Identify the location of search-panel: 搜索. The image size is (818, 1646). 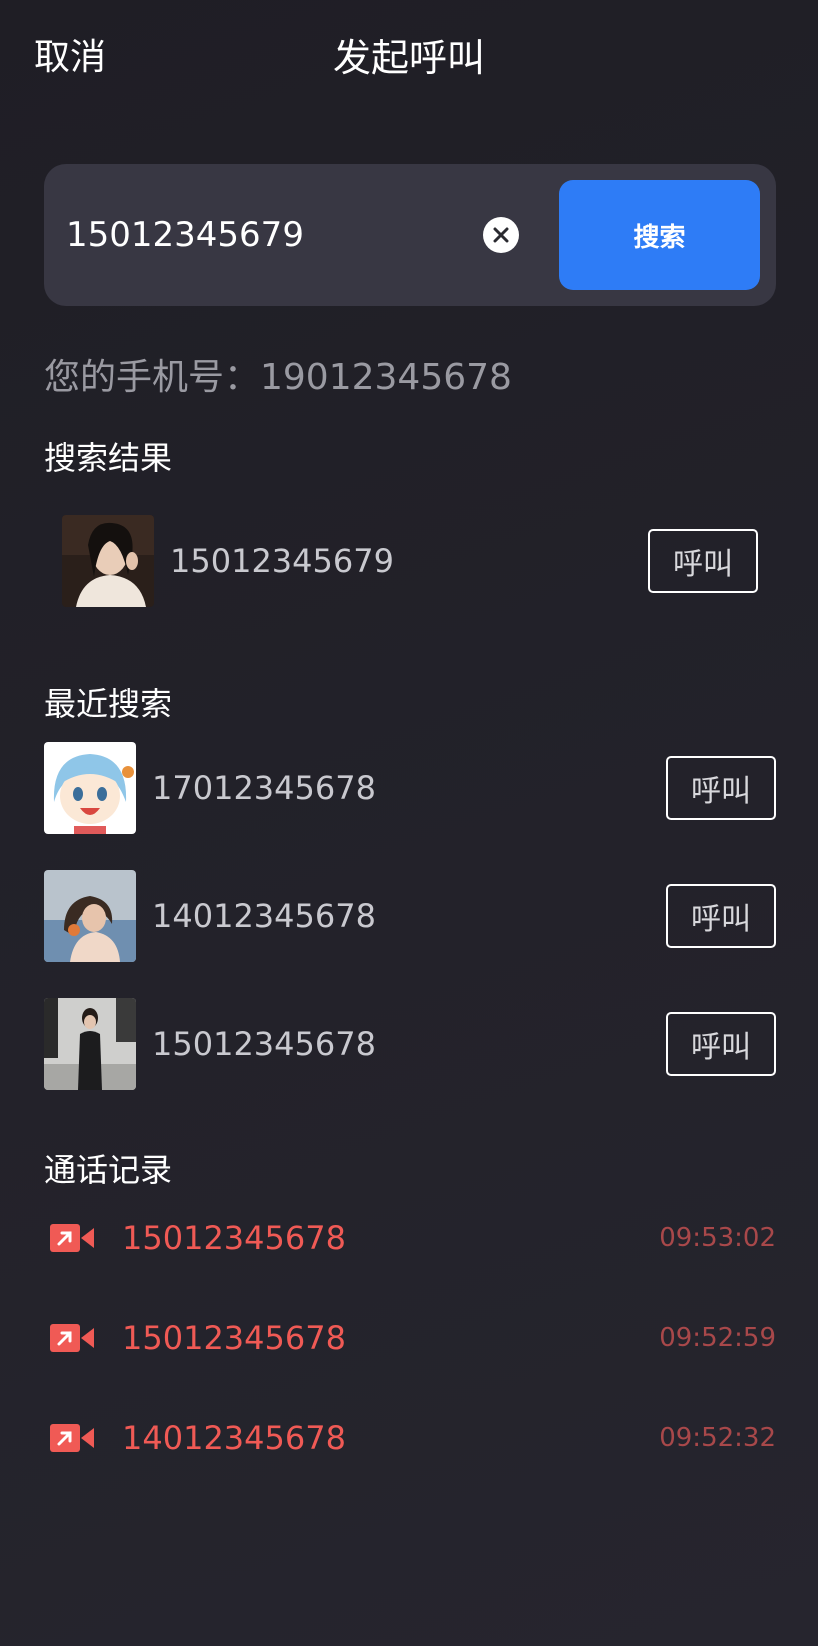
(410, 235).